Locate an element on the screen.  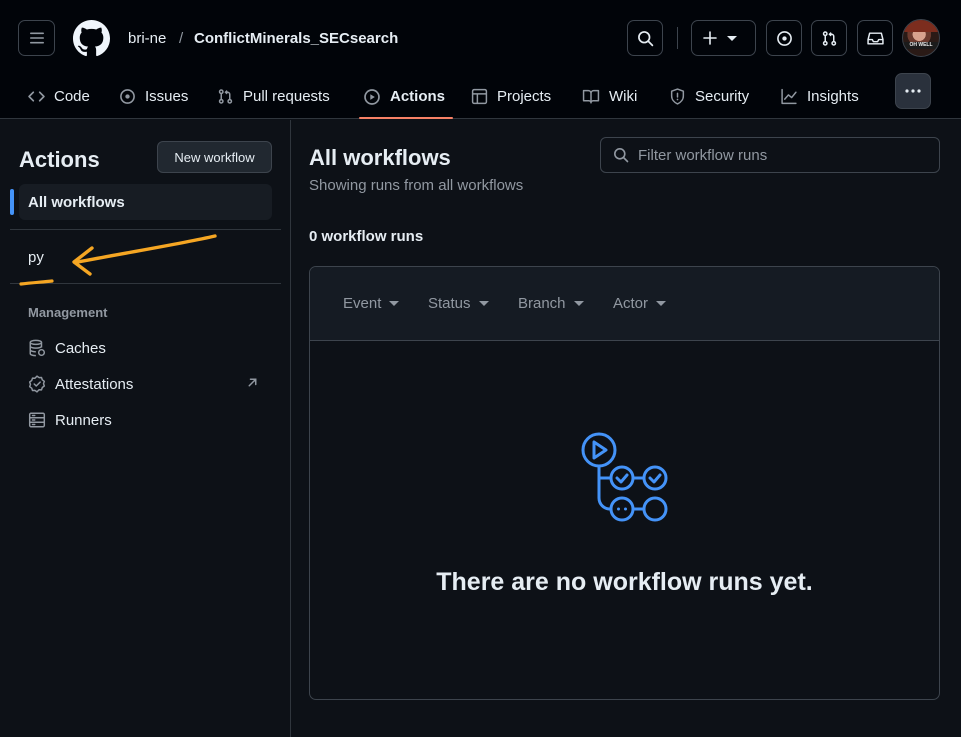
sidebar-item-label: Attestations is located at coordinates (94, 384).